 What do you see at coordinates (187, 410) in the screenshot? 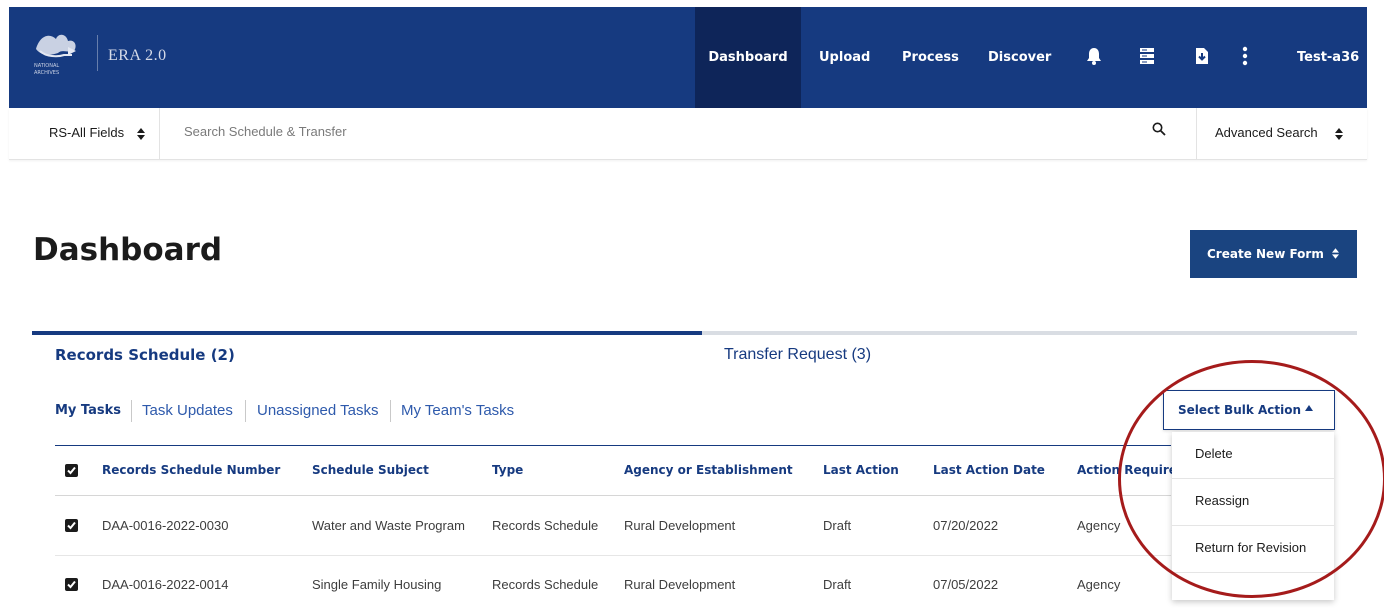
I see `subtab-task-updates: Task Updates` at bounding box center [187, 410].